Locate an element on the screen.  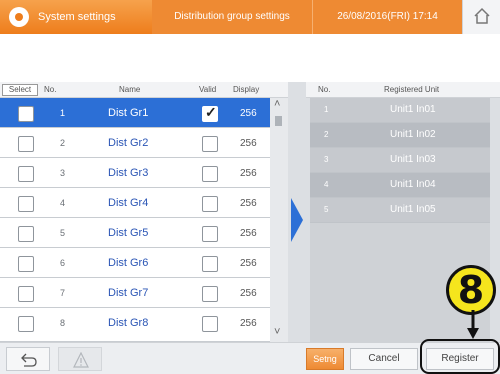
screen-title: Distribution group settings is located at coordinates (232, 17).